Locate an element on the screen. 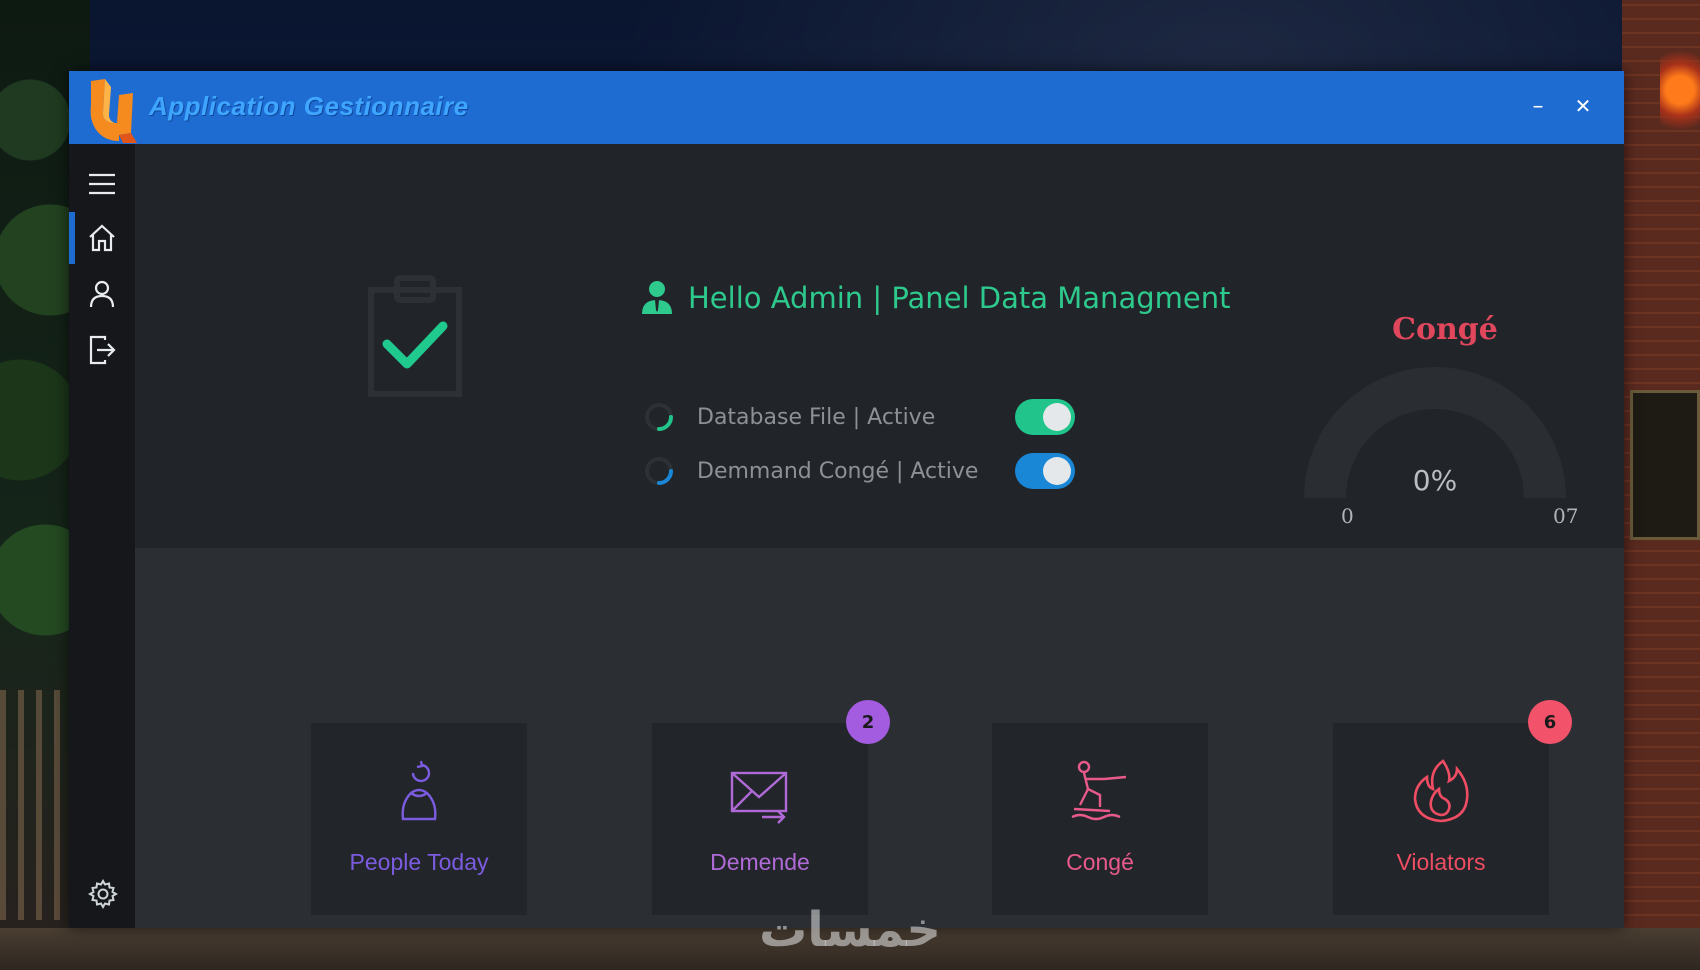 This screenshot has height=970, width=1700. demende-count-badge: 2 is located at coordinates (868, 722).